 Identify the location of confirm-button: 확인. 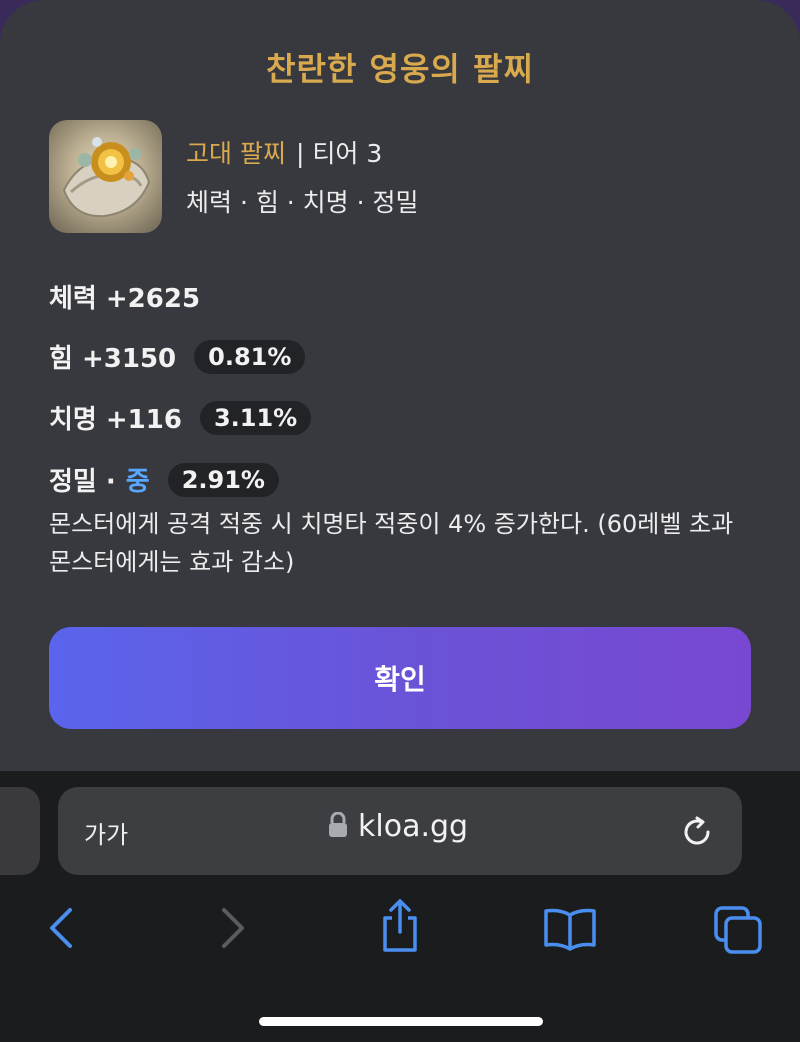
(400, 678).